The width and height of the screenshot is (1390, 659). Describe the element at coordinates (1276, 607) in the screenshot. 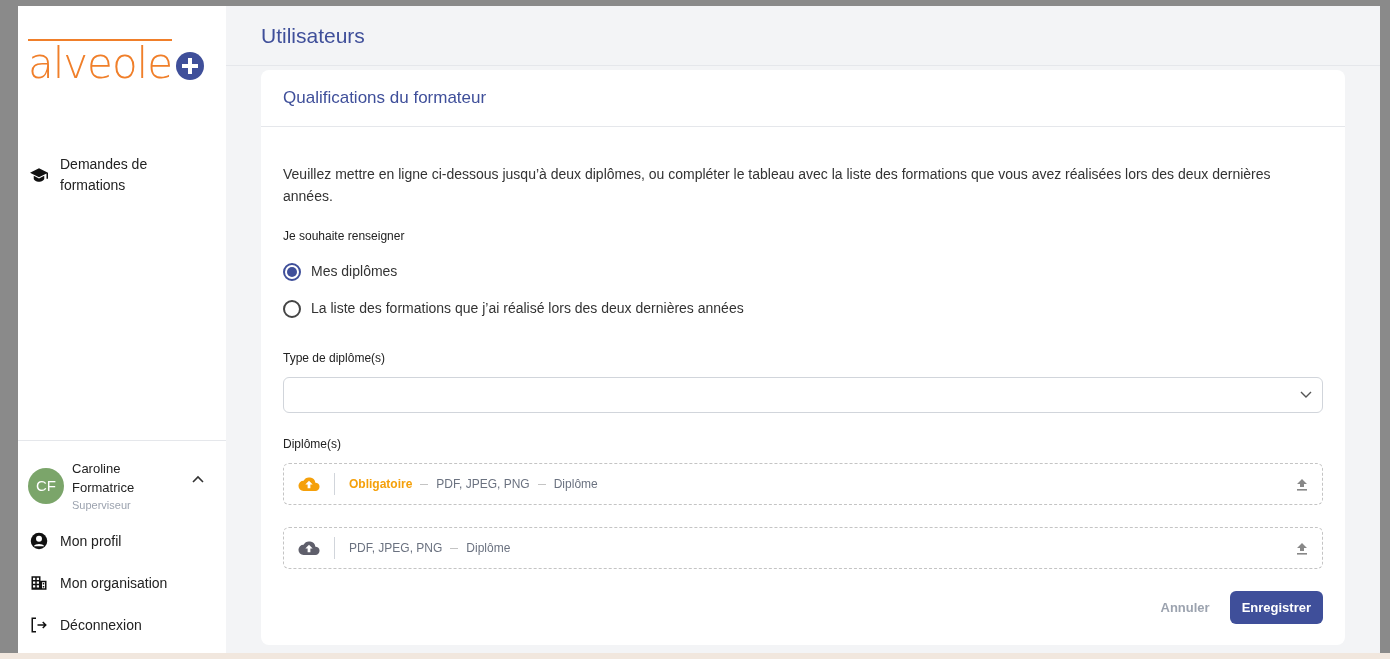

I see `save-button: Enregistrer` at that location.